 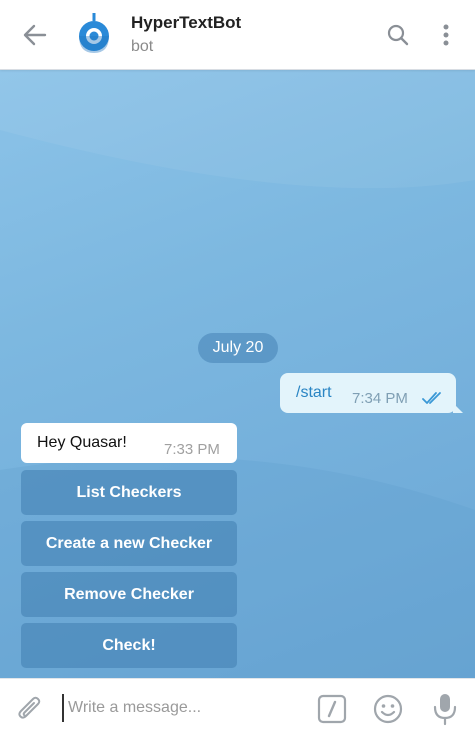 I want to click on back-button, so click(x=35, y=35).